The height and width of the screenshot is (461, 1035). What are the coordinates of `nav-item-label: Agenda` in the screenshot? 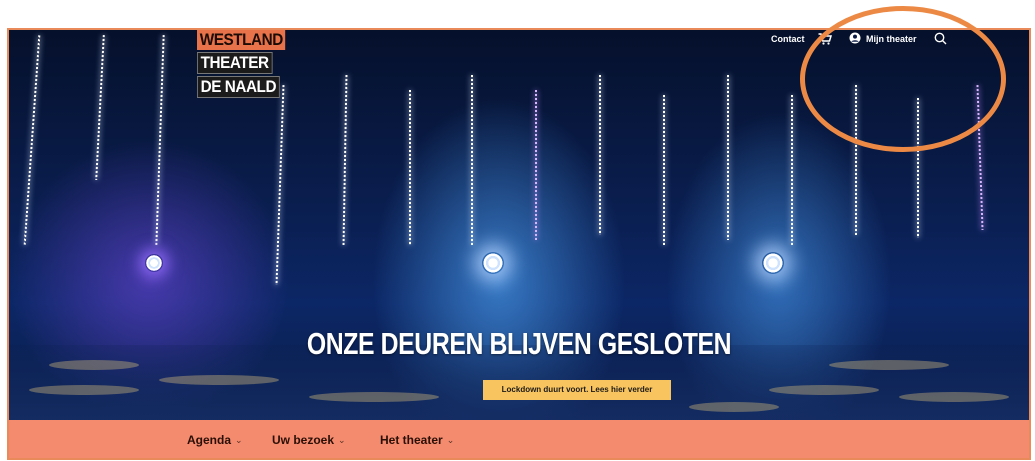 It's located at (209, 440).